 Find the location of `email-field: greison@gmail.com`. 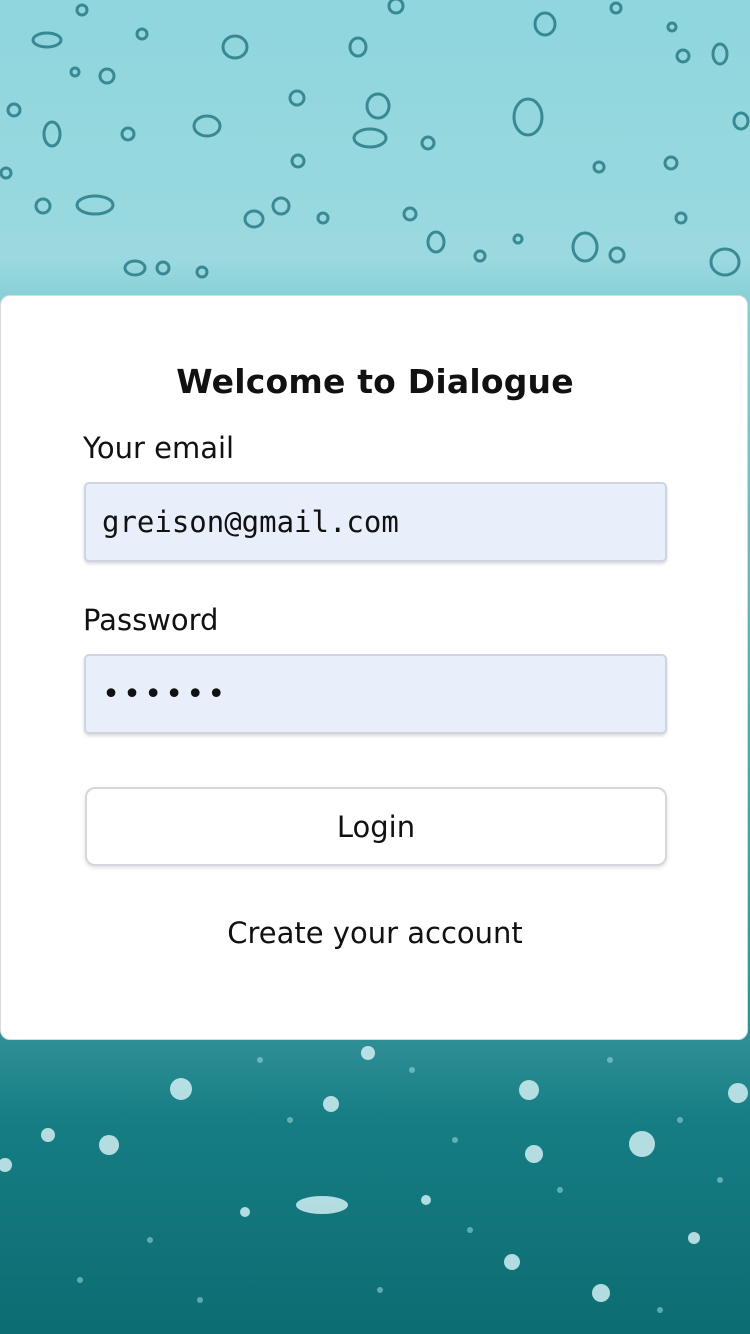

email-field: greison@gmail.com is located at coordinates (375, 522).